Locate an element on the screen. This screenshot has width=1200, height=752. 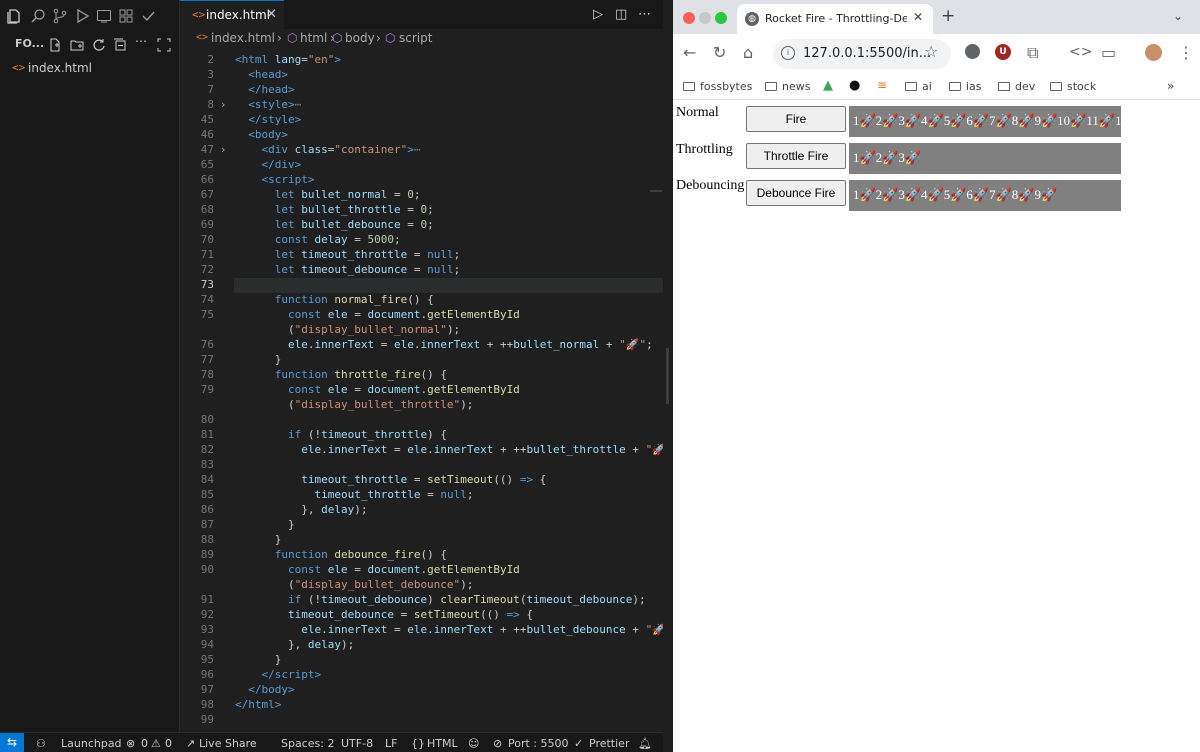
search-icon is located at coordinates (39, 16).